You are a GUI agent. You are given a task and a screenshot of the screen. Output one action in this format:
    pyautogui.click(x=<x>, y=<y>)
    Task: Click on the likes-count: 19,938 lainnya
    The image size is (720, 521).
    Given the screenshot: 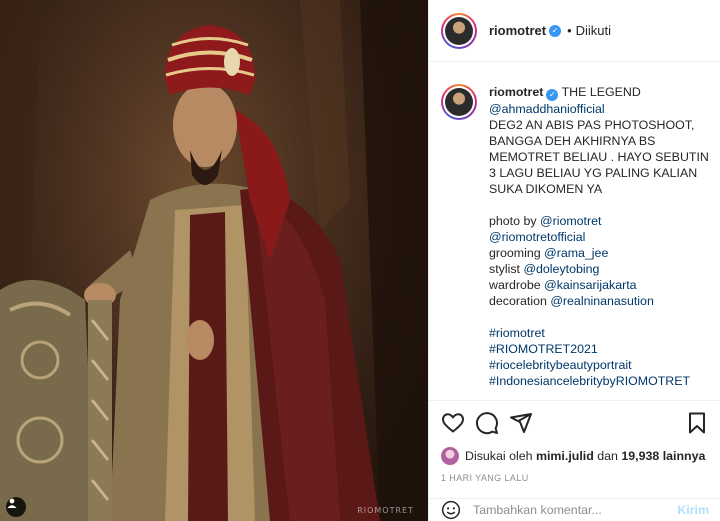 What is the action you would take?
    pyautogui.click(x=663, y=456)
    